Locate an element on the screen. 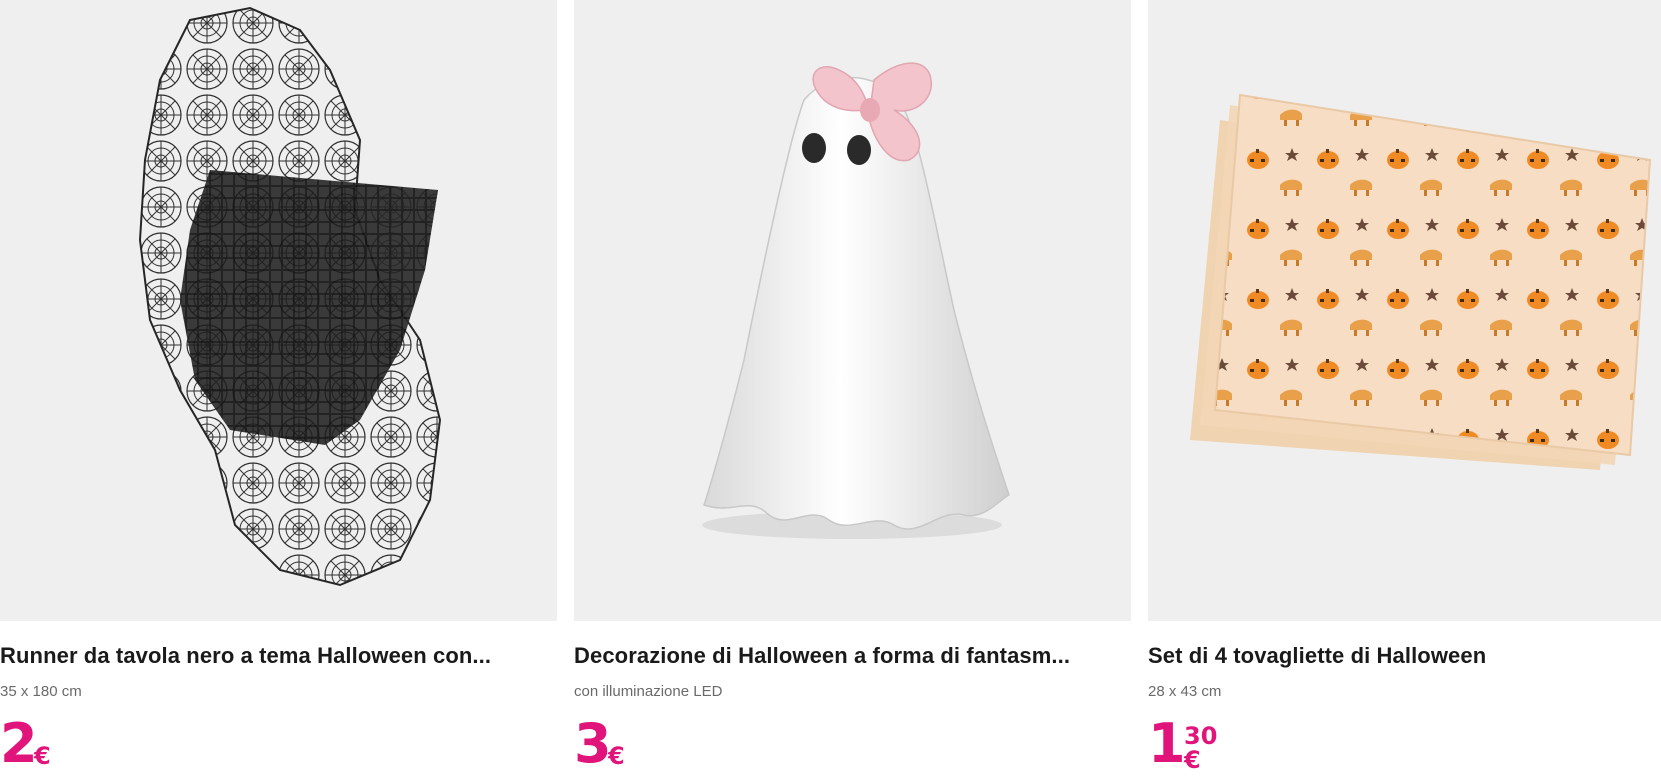 The height and width of the screenshot is (777, 1661). product-subtitle: con illuminazione LED is located at coordinates (648, 691).